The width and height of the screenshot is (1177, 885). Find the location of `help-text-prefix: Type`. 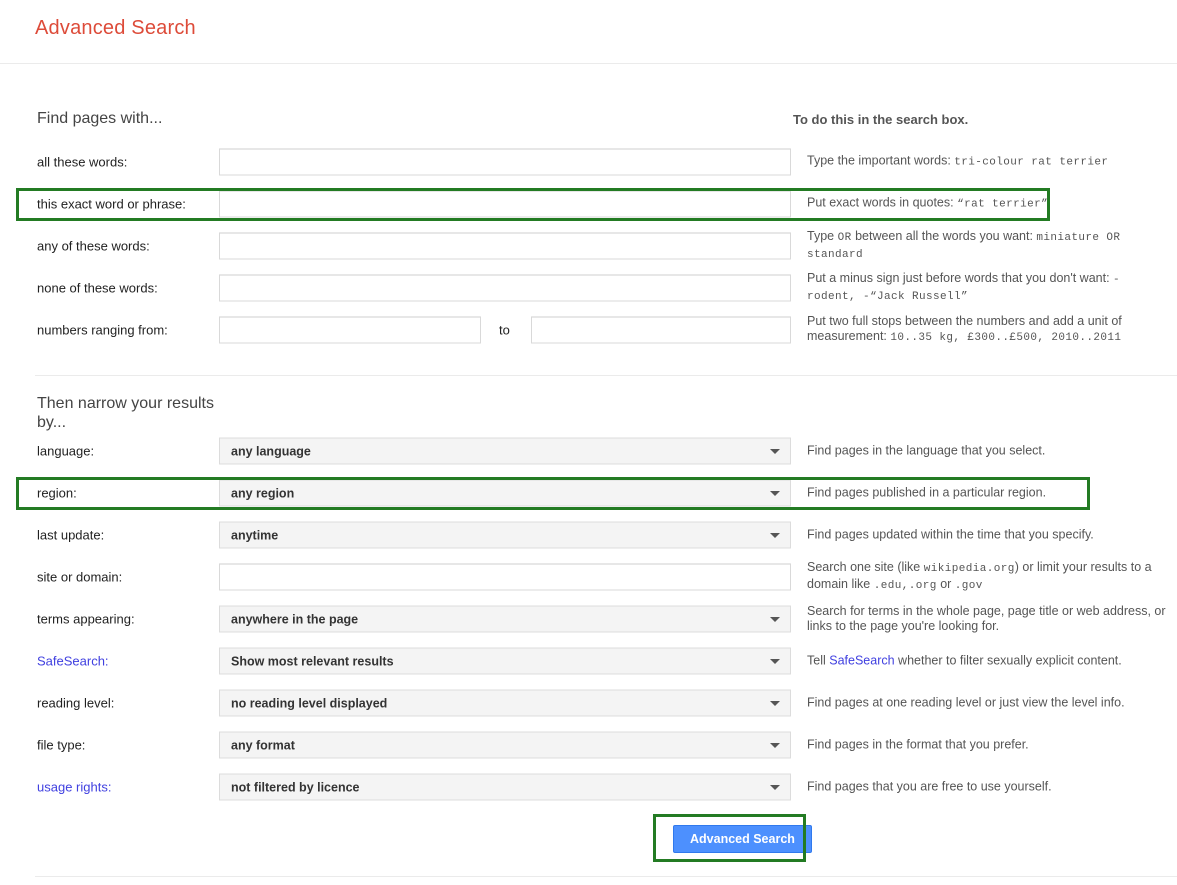

help-text-prefix: Type is located at coordinates (822, 236).